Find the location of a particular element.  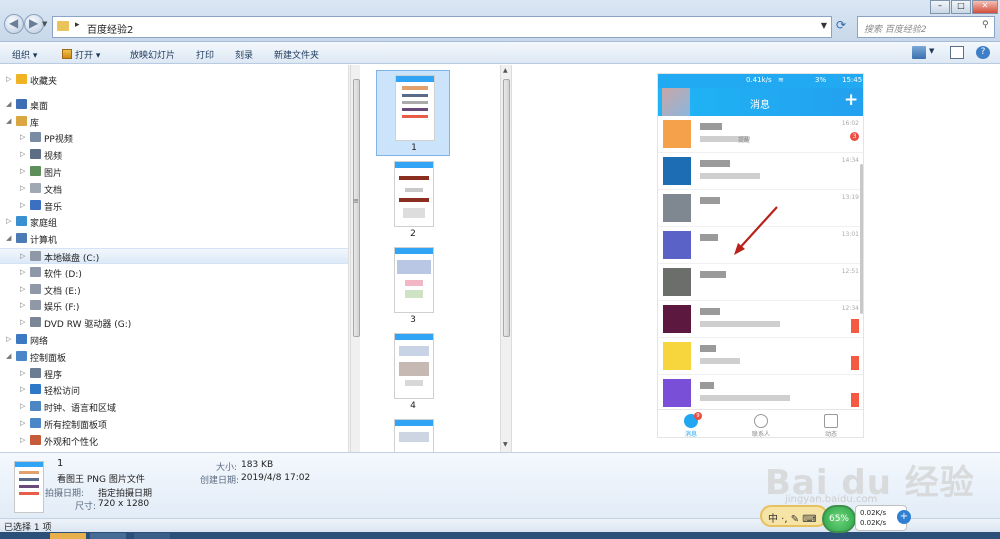

video-icon is located at coordinates (35, 154).